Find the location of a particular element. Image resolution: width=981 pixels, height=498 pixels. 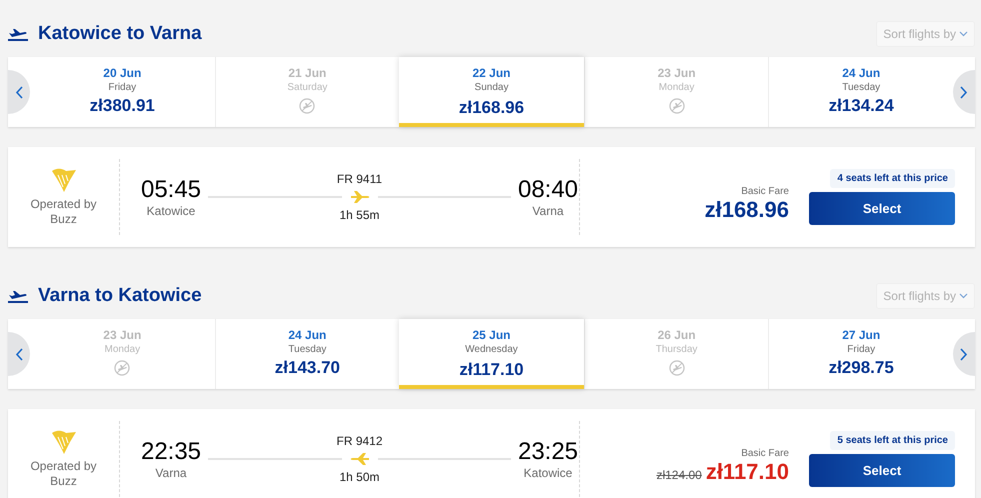

date-price: zł117.10 is located at coordinates (491, 370).